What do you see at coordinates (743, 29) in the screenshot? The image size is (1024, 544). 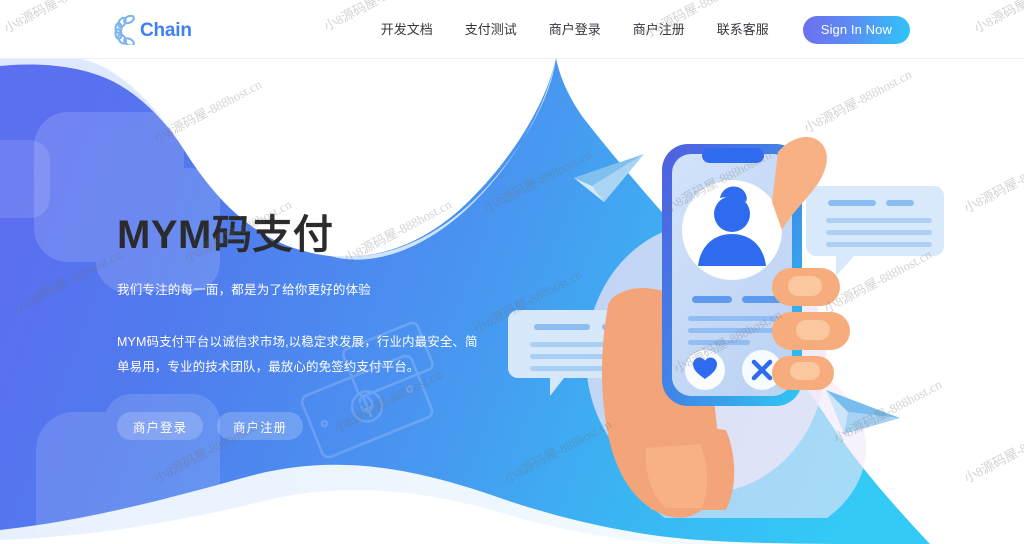 I see `nav-item-contact-support: 联系客服` at bounding box center [743, 29].